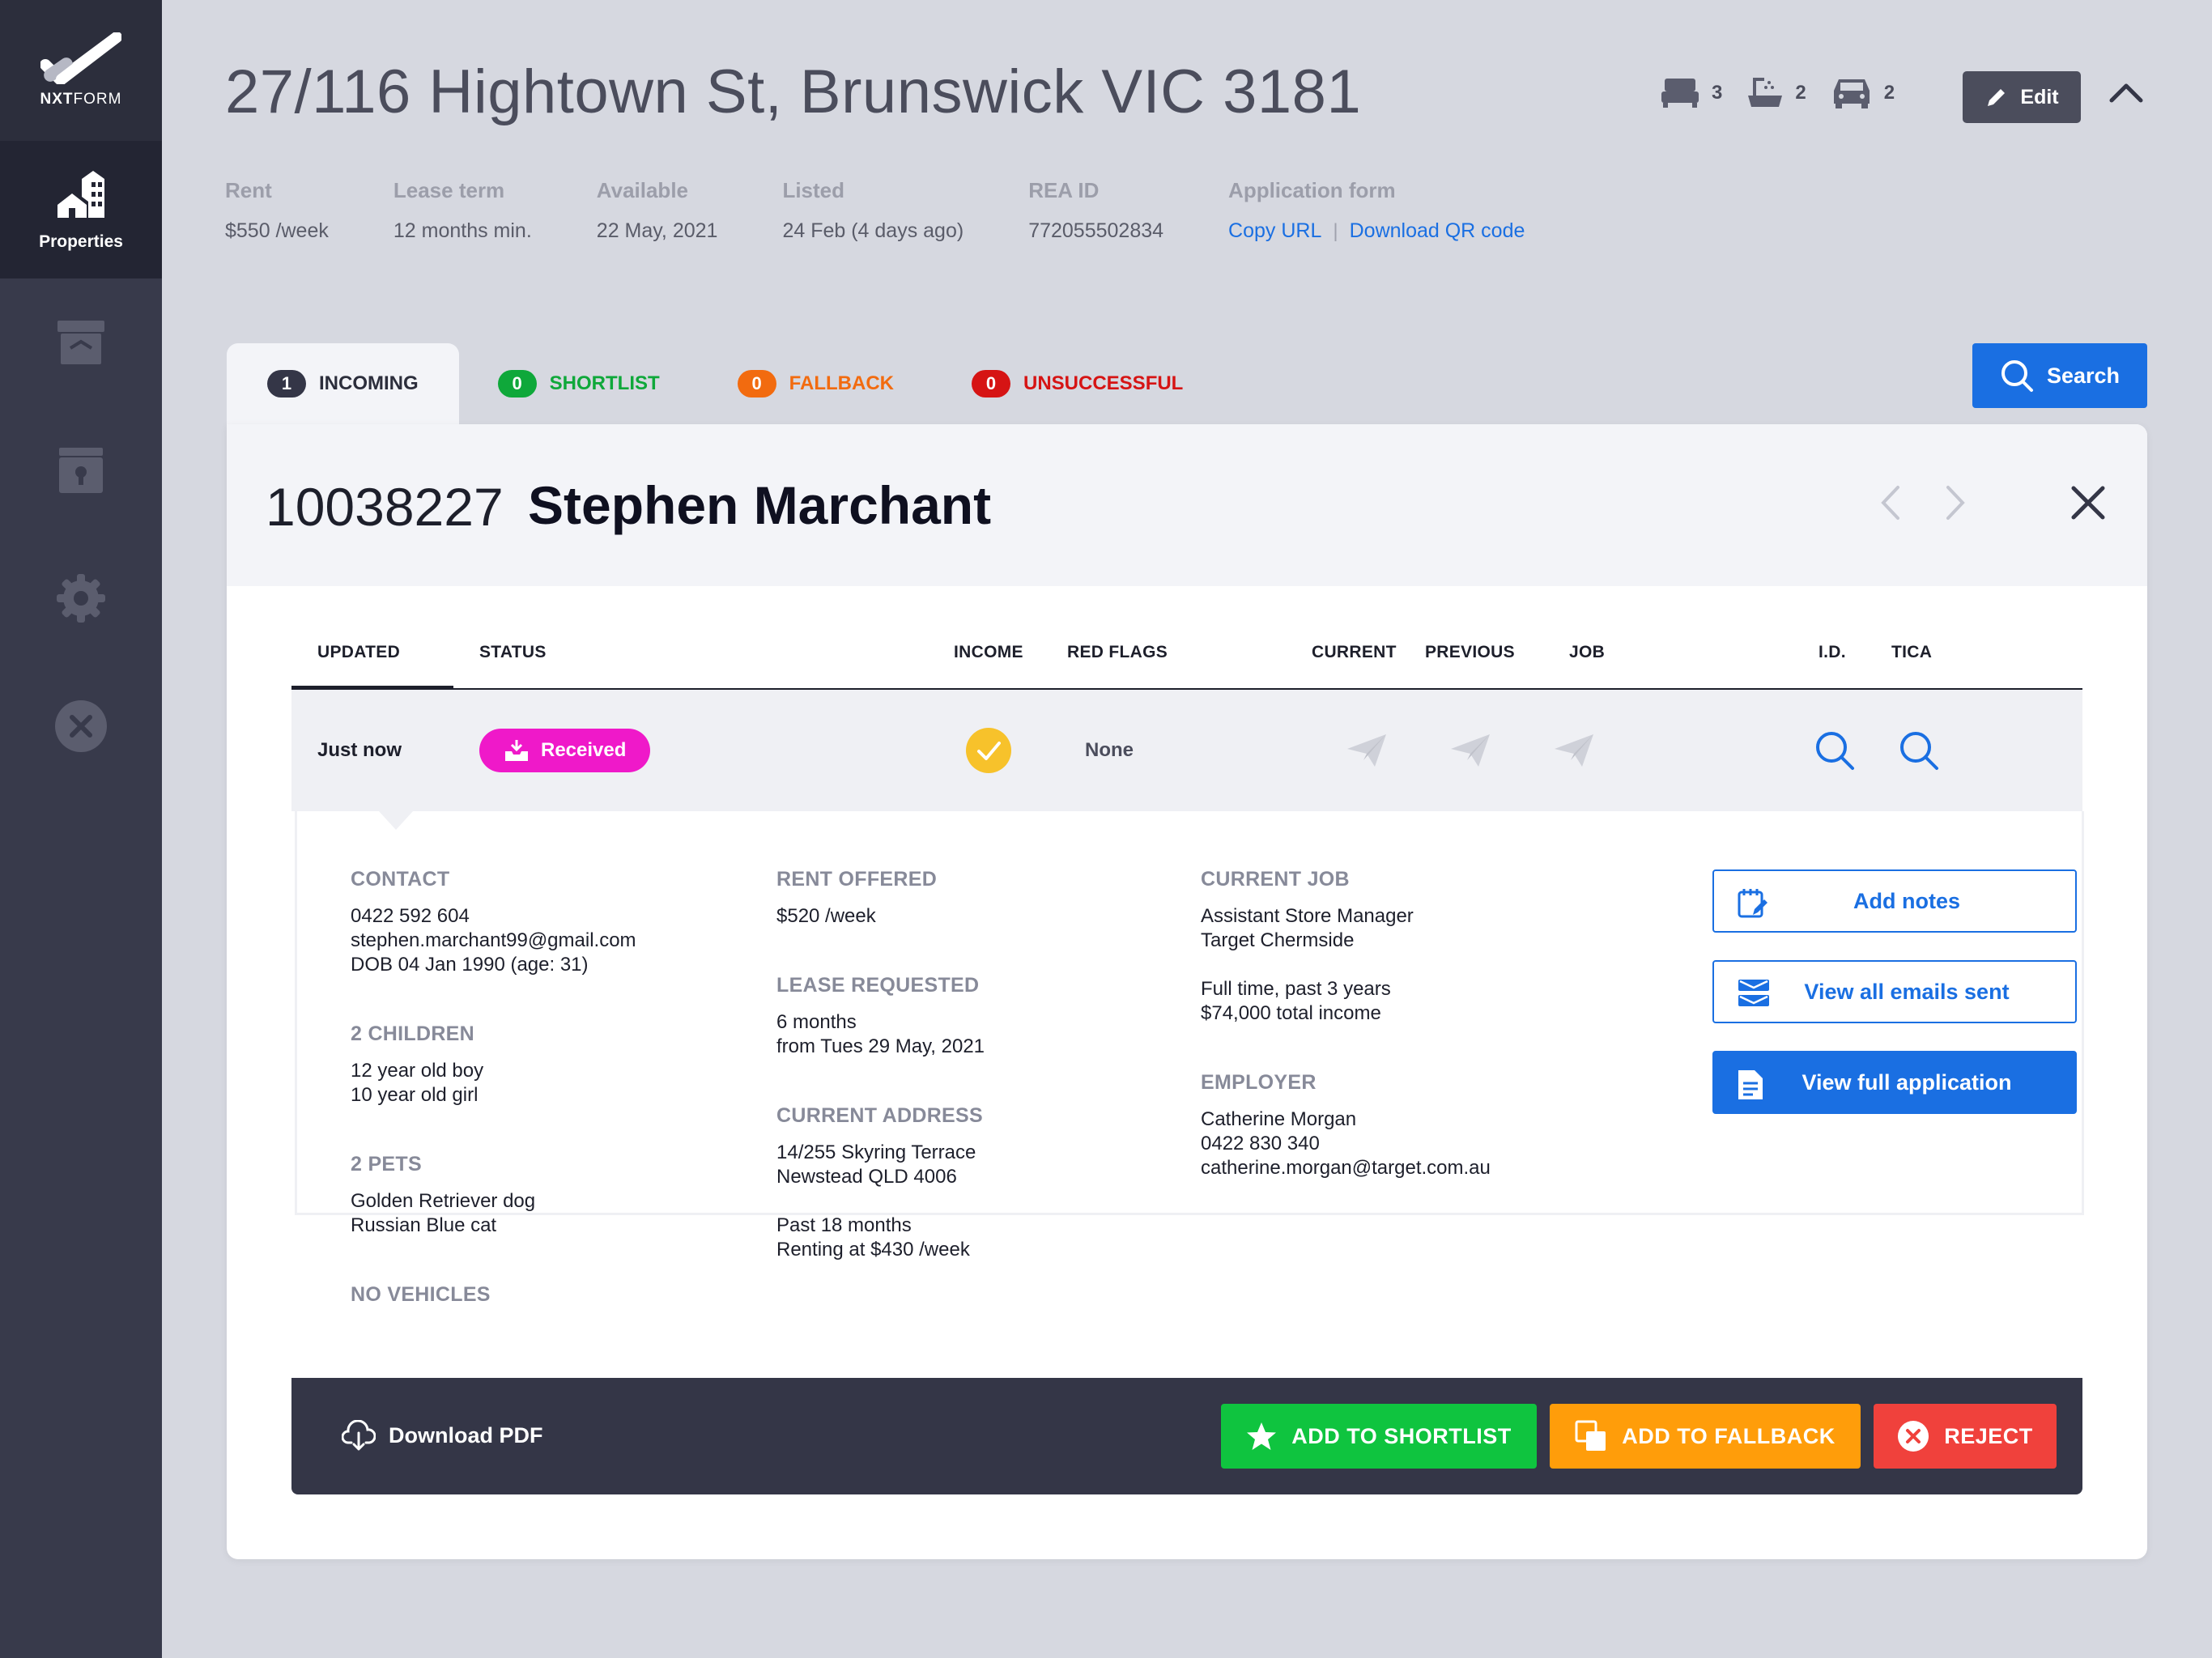 The width and height of the screenshot is (2212, 1658). I want to click on bed-icon, so click(1680, 93).